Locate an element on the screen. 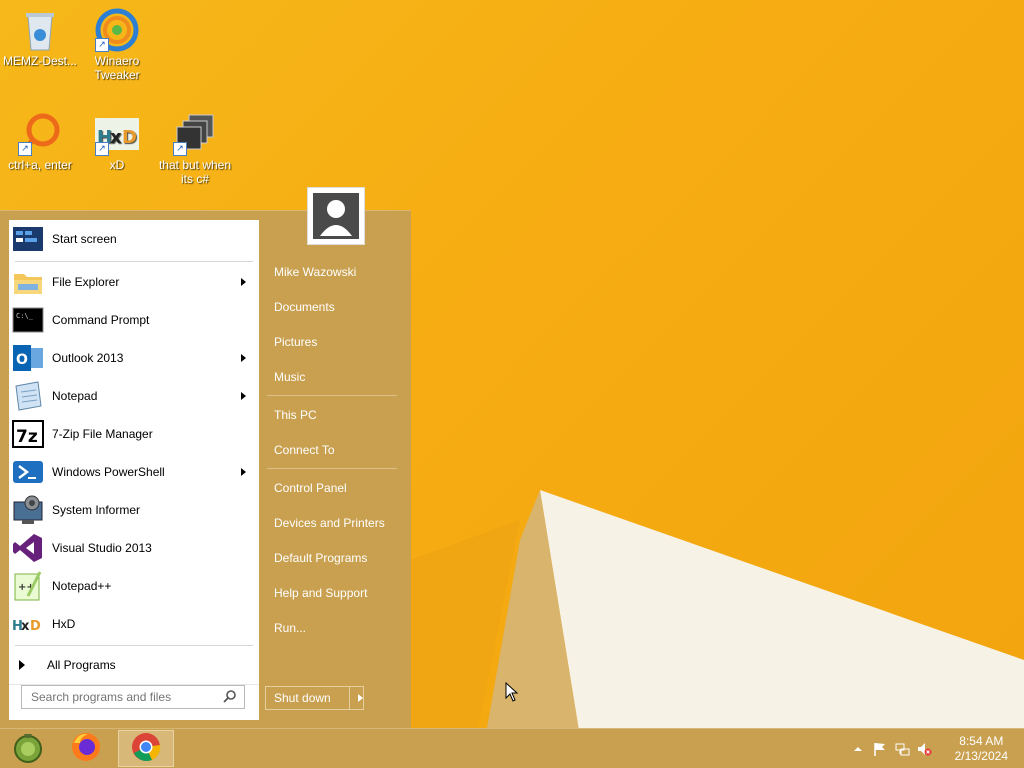 The width and height of the screenshot is (1024, 768). hxd-icon: HxD is located at coordinates (28, 624).